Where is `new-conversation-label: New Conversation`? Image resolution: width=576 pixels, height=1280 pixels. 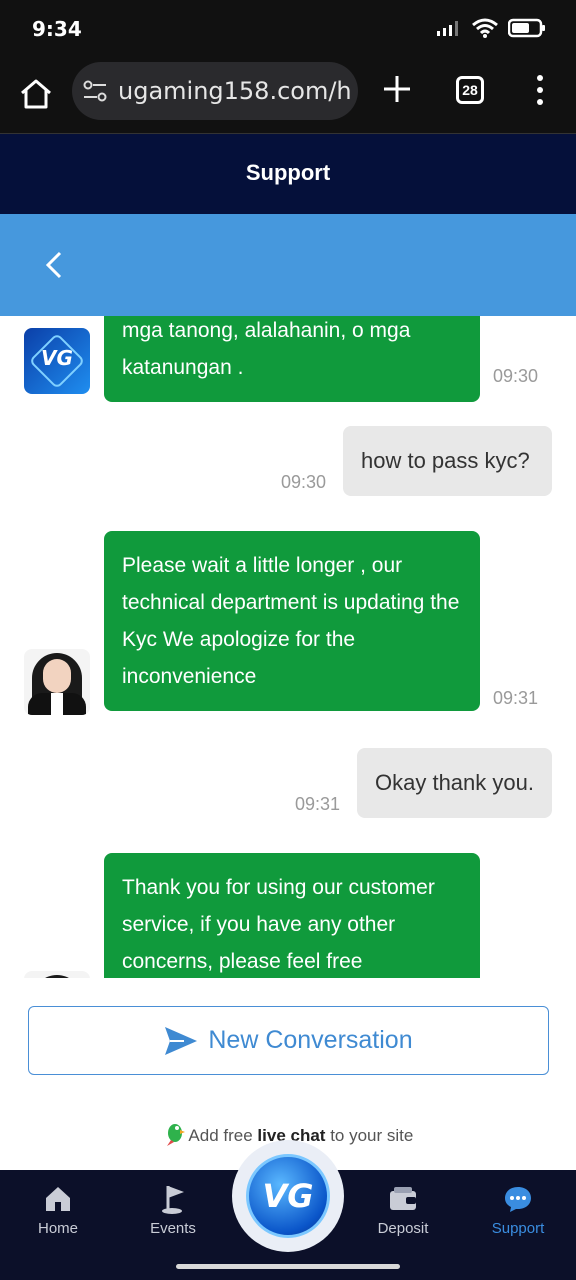
new-conversation-label: New Conversation is located at coordinates (310, 1040).